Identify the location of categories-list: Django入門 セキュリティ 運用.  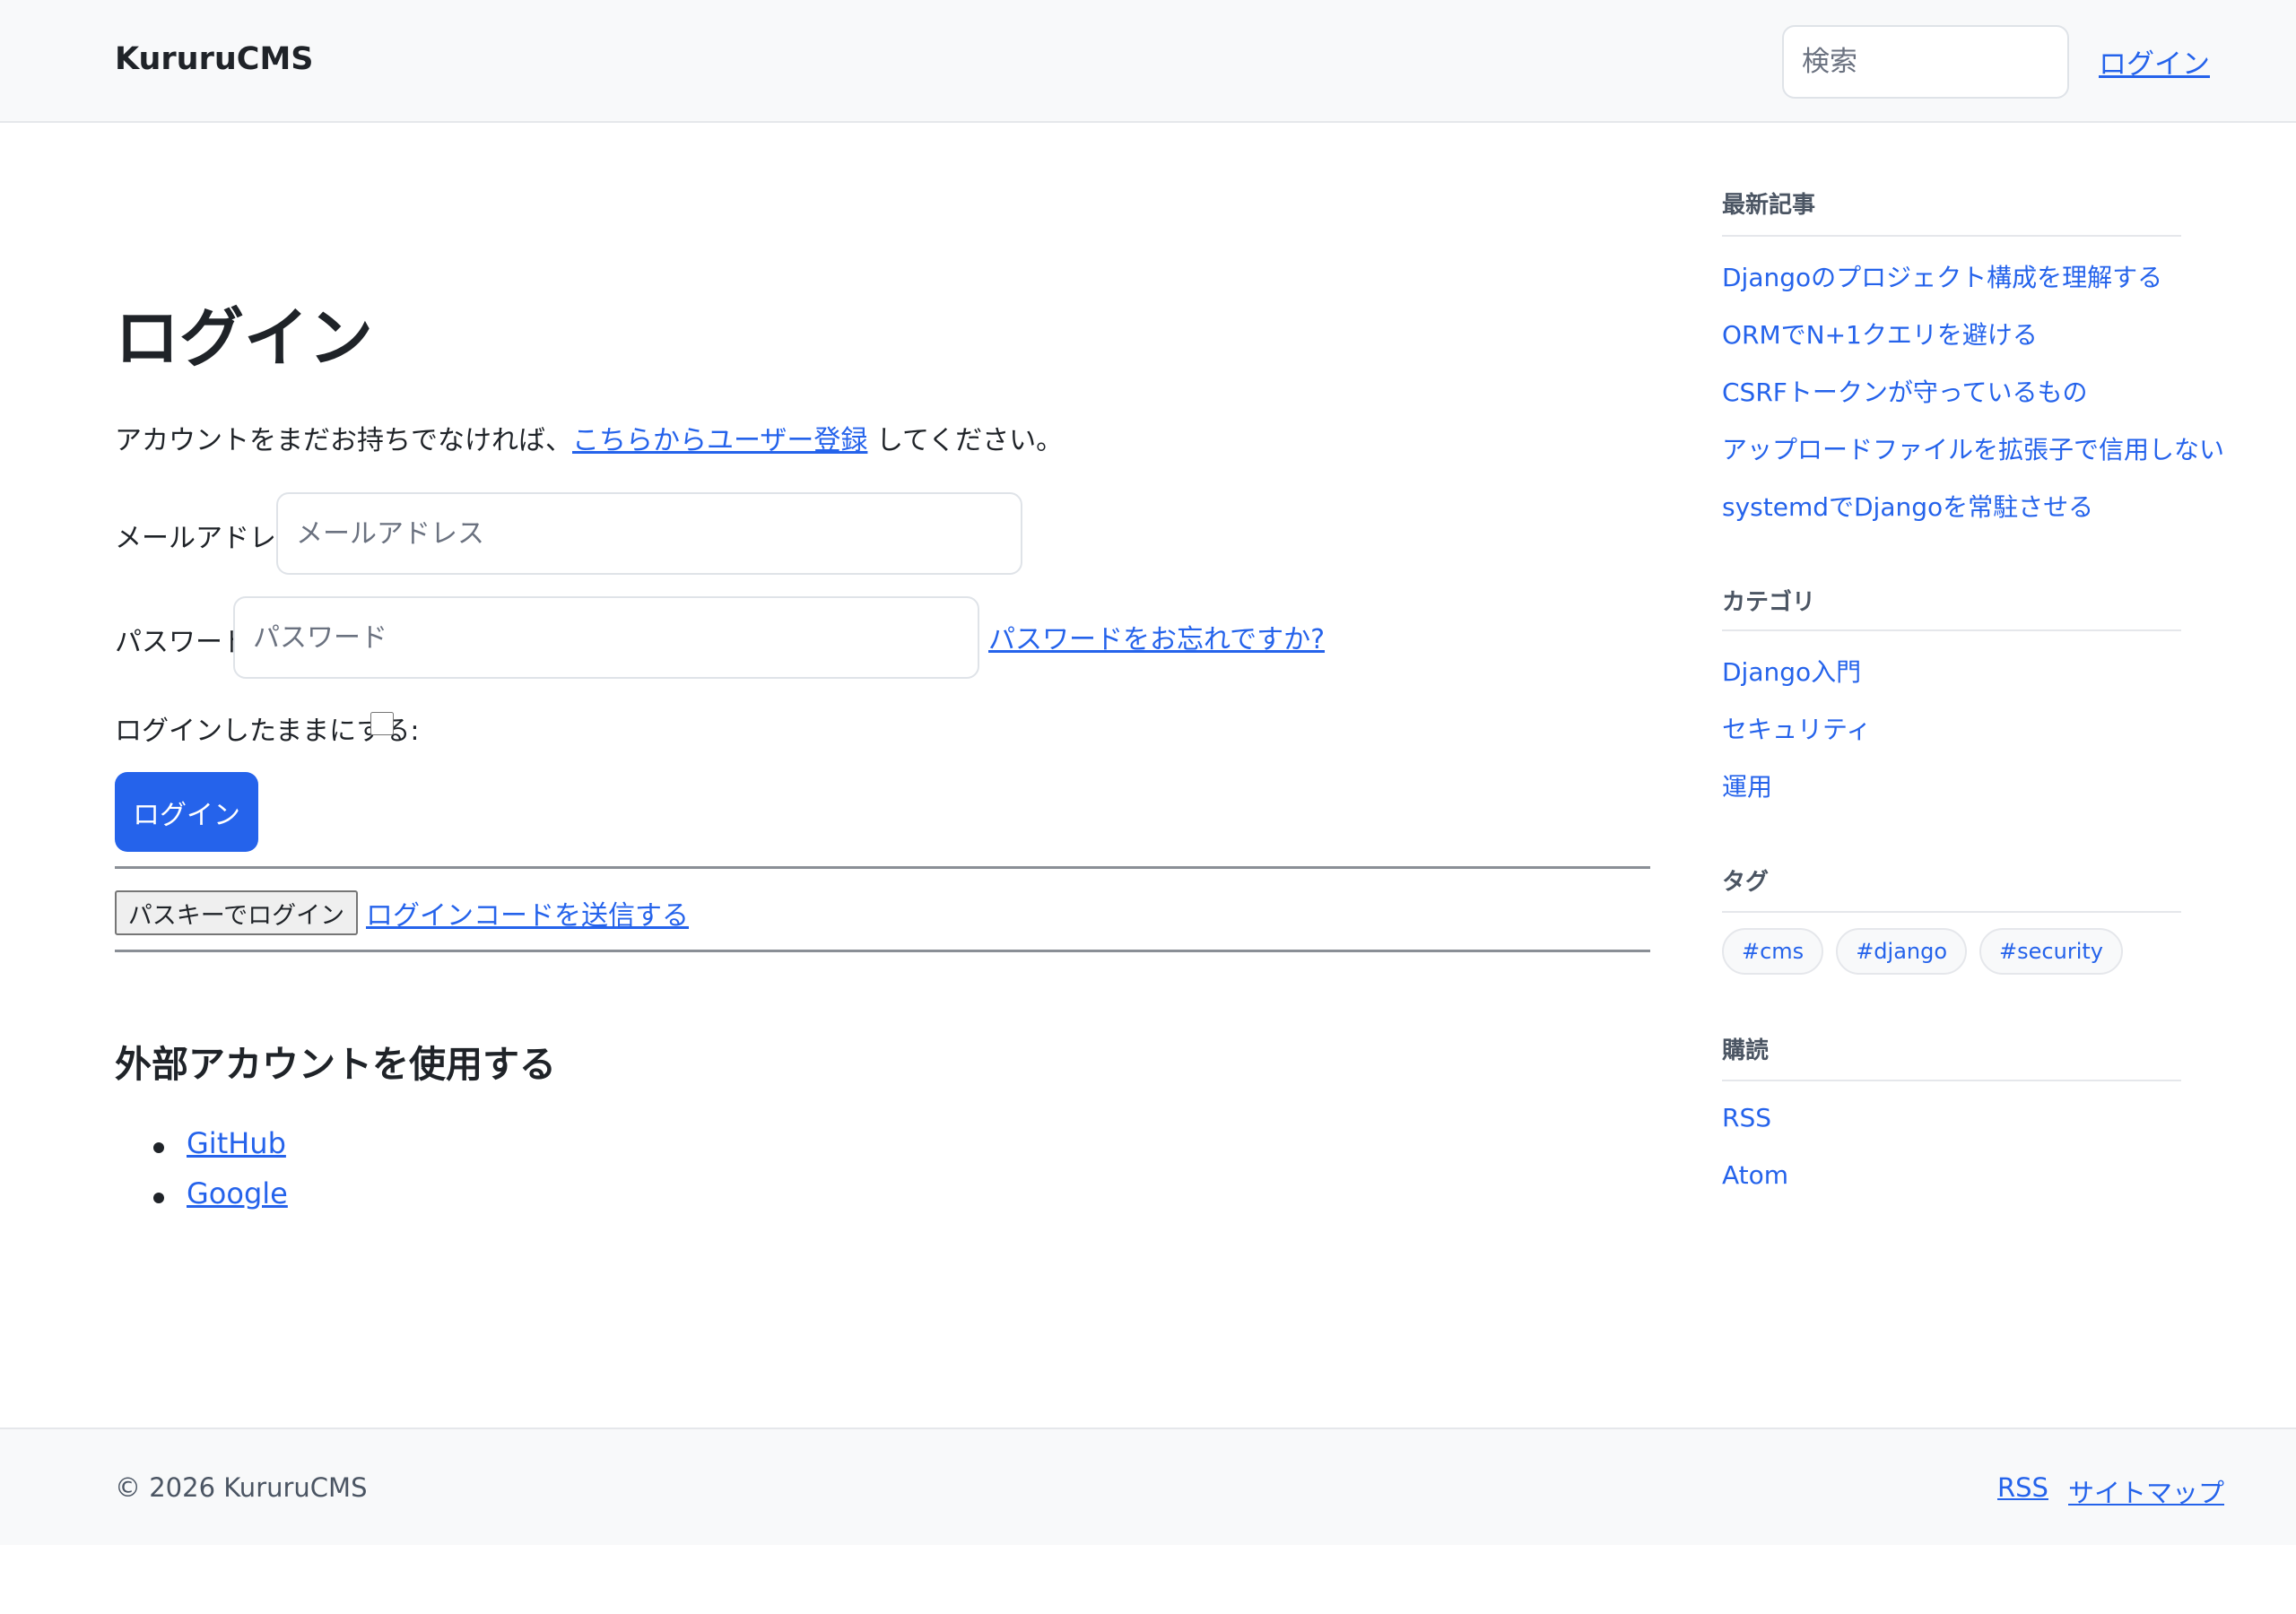
(1796, 739).